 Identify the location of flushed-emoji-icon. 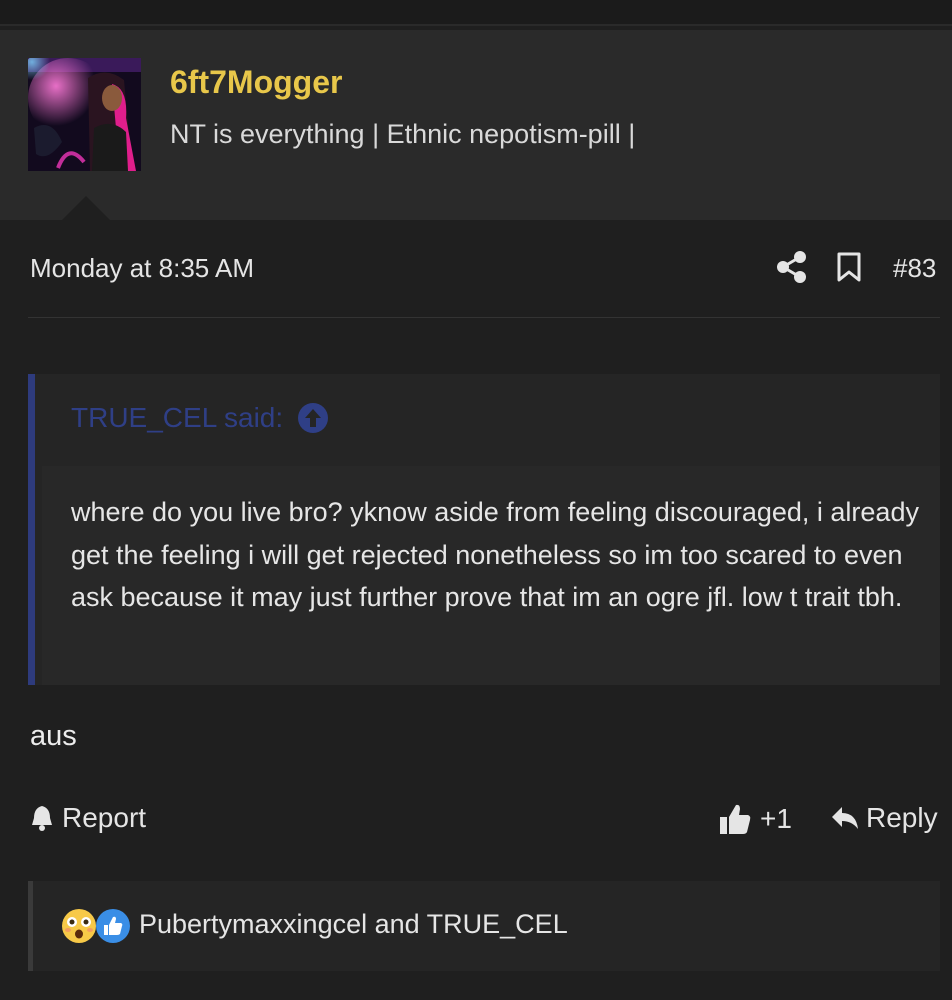
(79, 926).